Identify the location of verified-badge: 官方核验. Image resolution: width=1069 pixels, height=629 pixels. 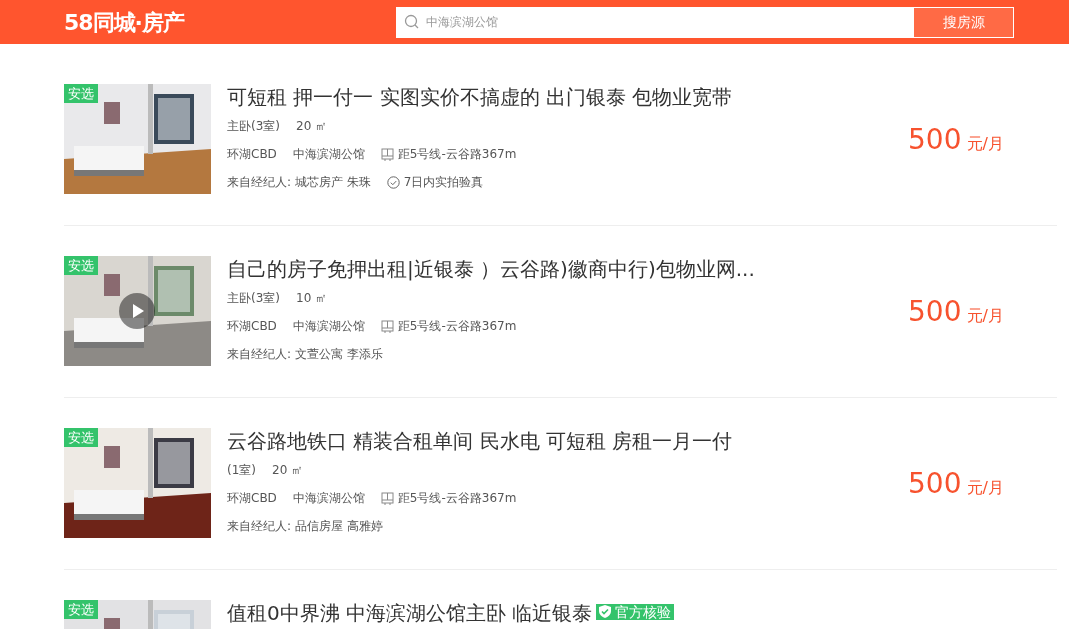
(635, 612).